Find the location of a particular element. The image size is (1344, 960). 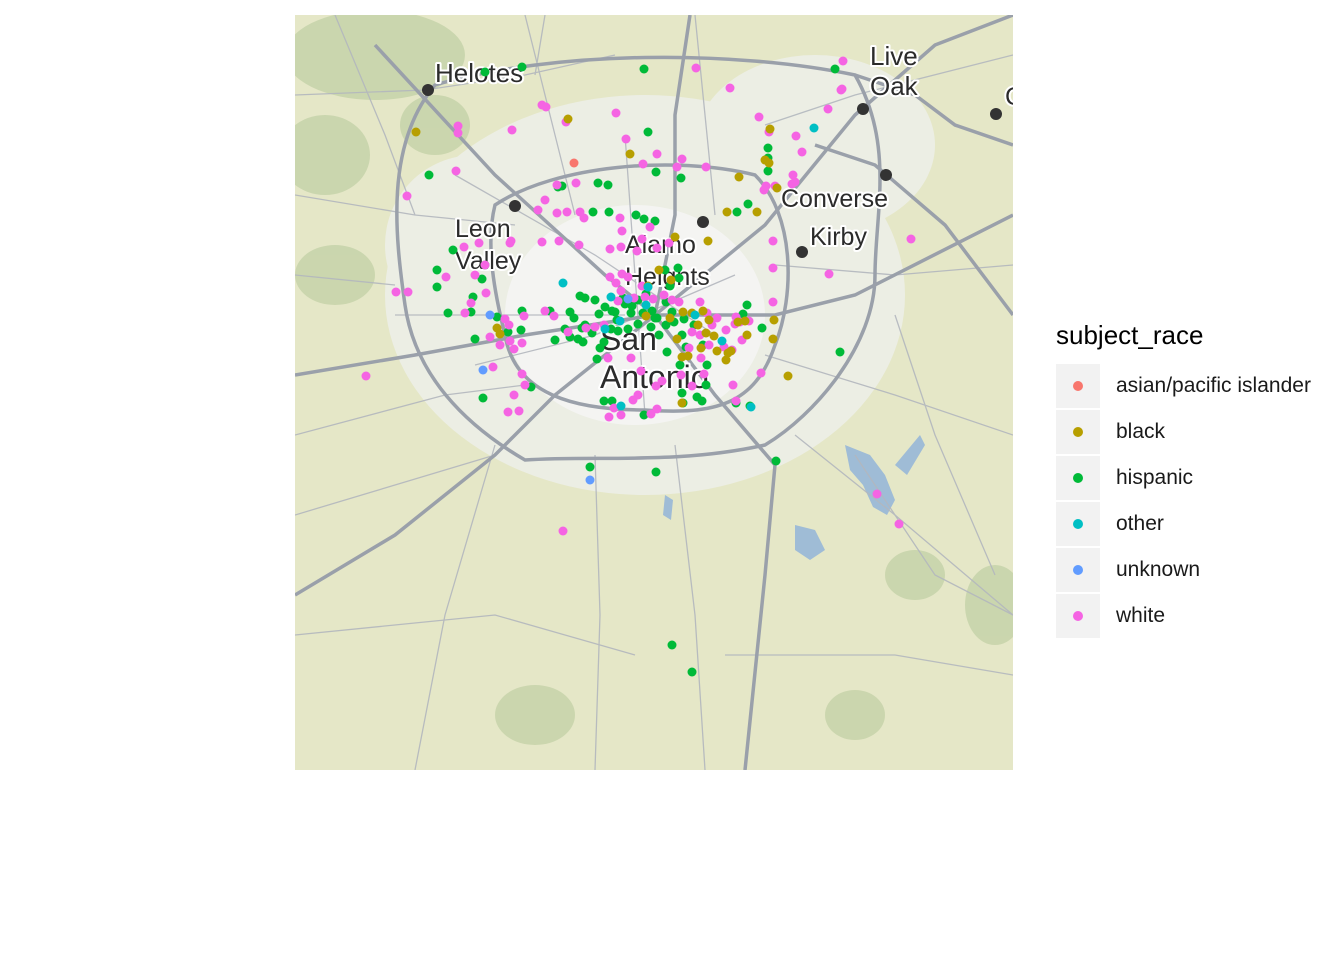

legend-item: hispanic is located at coordinates (1183, 478).